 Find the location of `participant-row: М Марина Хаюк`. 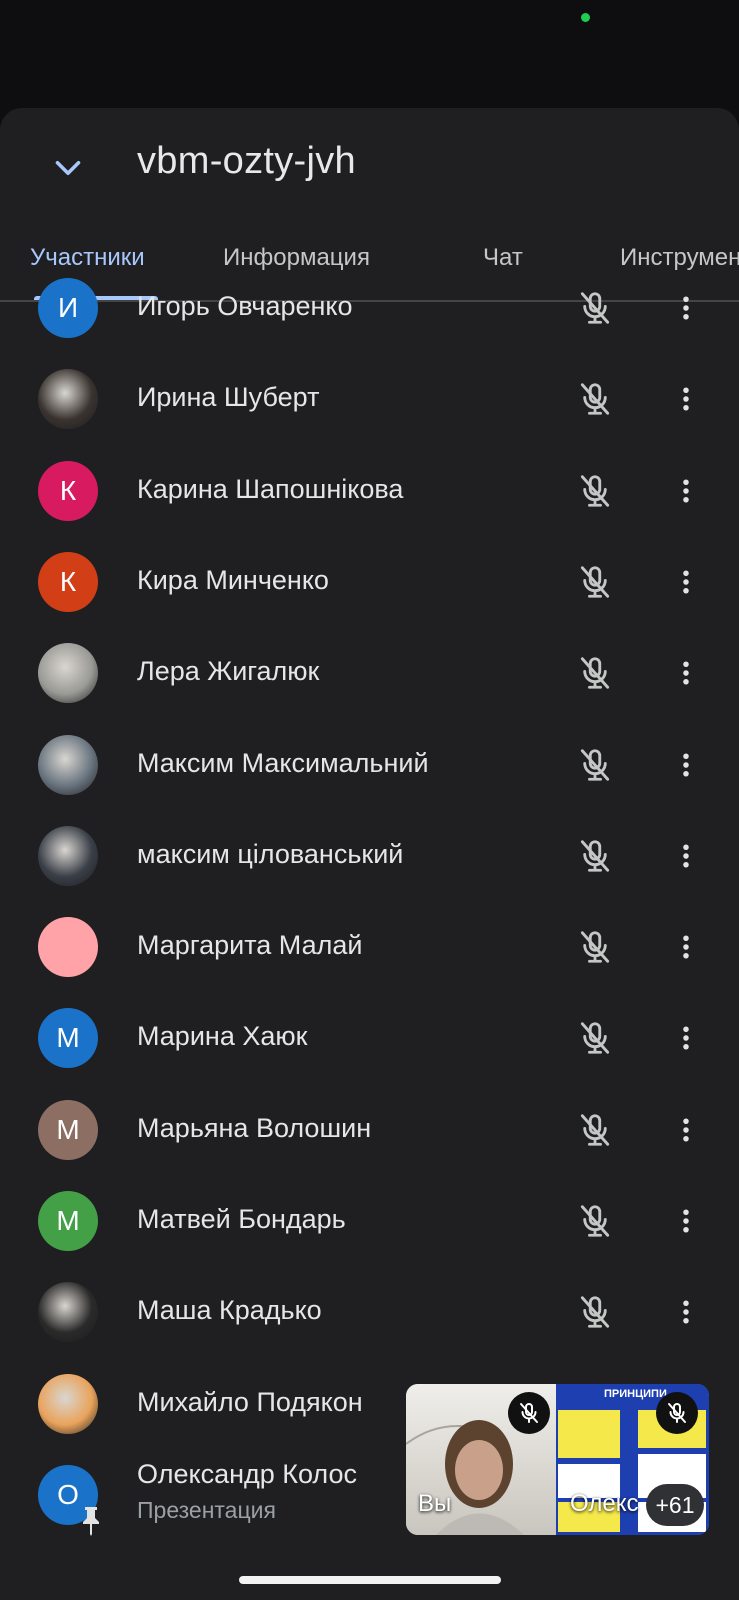

participant-row: М Марина Хаюк is located at coordinates (369, 1053).